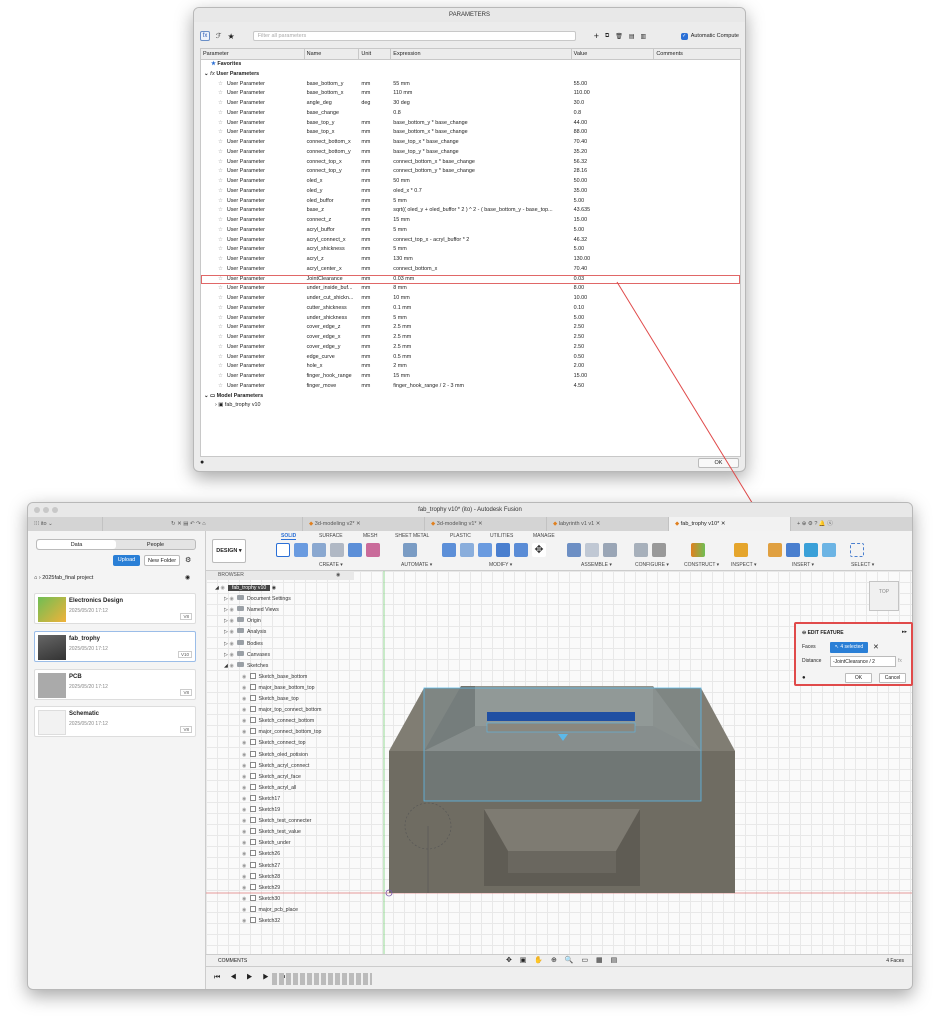 The image size is (939, 1024). What do you see at coordinates (849, 647) in the screenshot?
I see `faces-selection: ↖ 4 selected` at bounding box center [849, 647].